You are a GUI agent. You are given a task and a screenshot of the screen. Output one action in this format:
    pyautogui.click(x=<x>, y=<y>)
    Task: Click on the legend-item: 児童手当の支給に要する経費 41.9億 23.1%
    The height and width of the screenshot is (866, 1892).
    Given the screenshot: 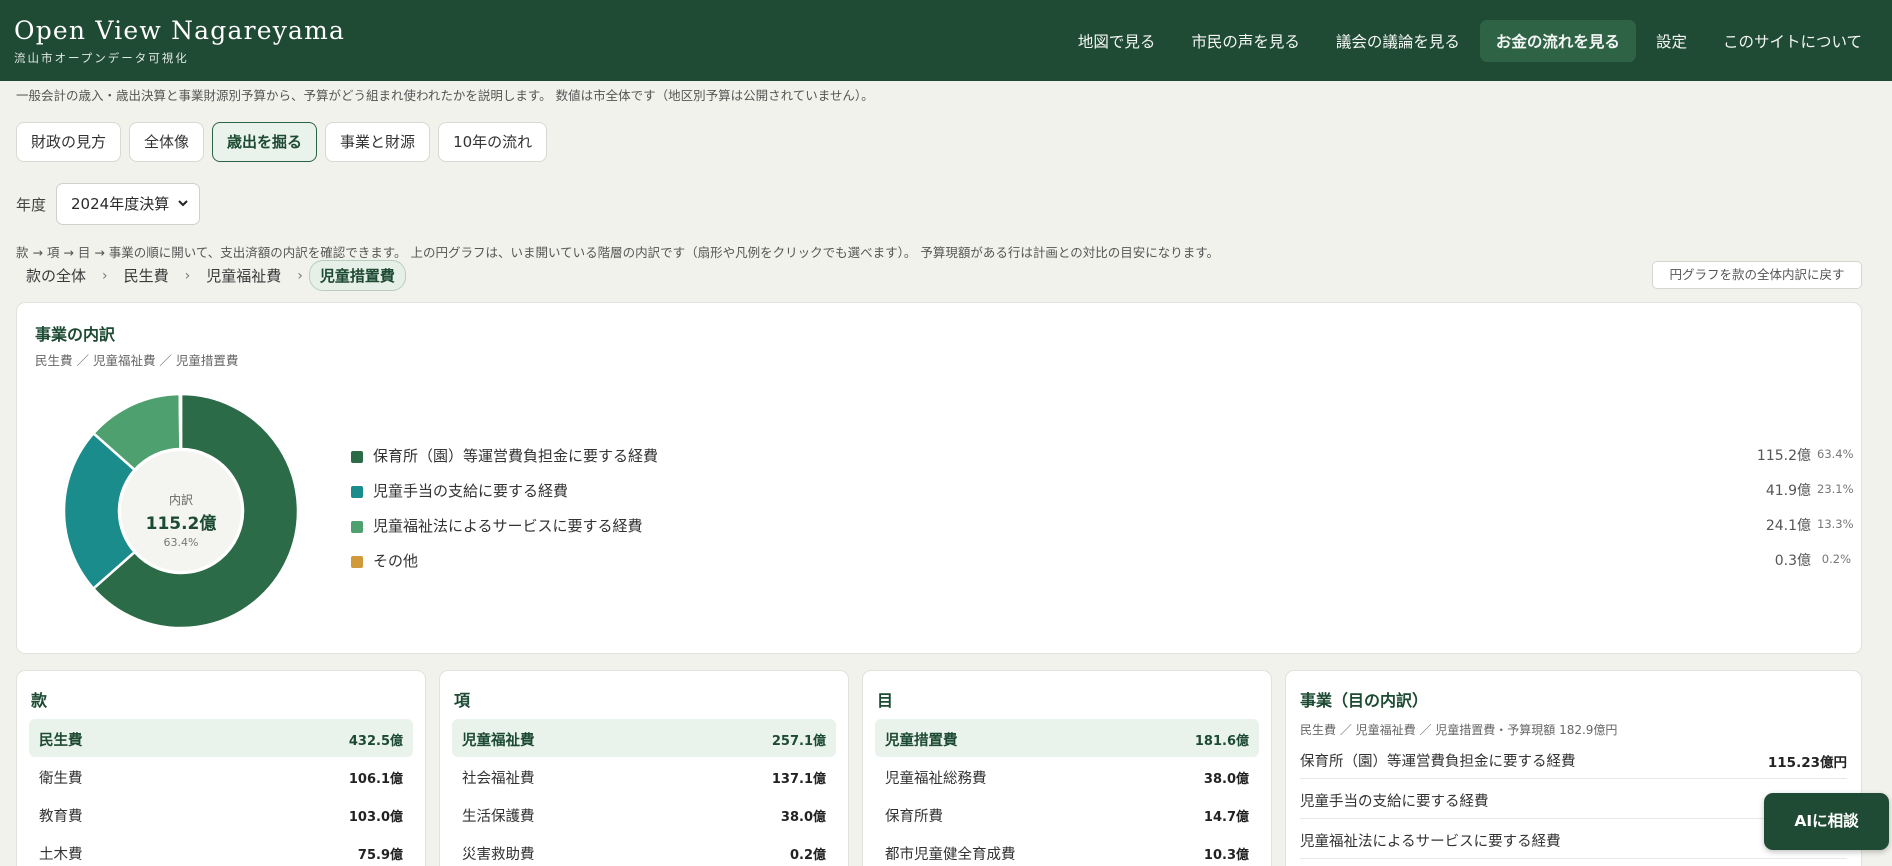 What is the action you would take?
    pyautogui.click(x=1102, y=497)
    